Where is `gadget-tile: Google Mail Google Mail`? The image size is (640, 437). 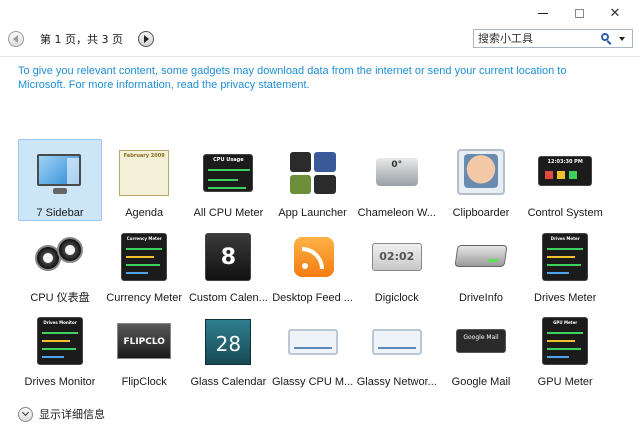
gadget-tile: Google Mail Google Mail is located at coordinates (481, 349).